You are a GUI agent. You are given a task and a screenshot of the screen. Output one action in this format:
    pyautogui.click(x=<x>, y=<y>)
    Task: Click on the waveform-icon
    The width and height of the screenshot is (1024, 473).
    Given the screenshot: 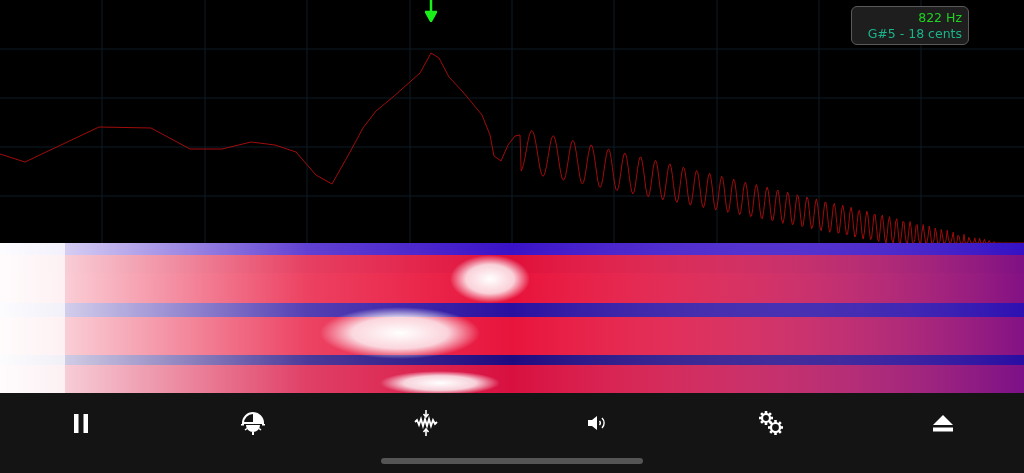 What is the action you would take?
    pyautogui.click(x=425, y=423)
    